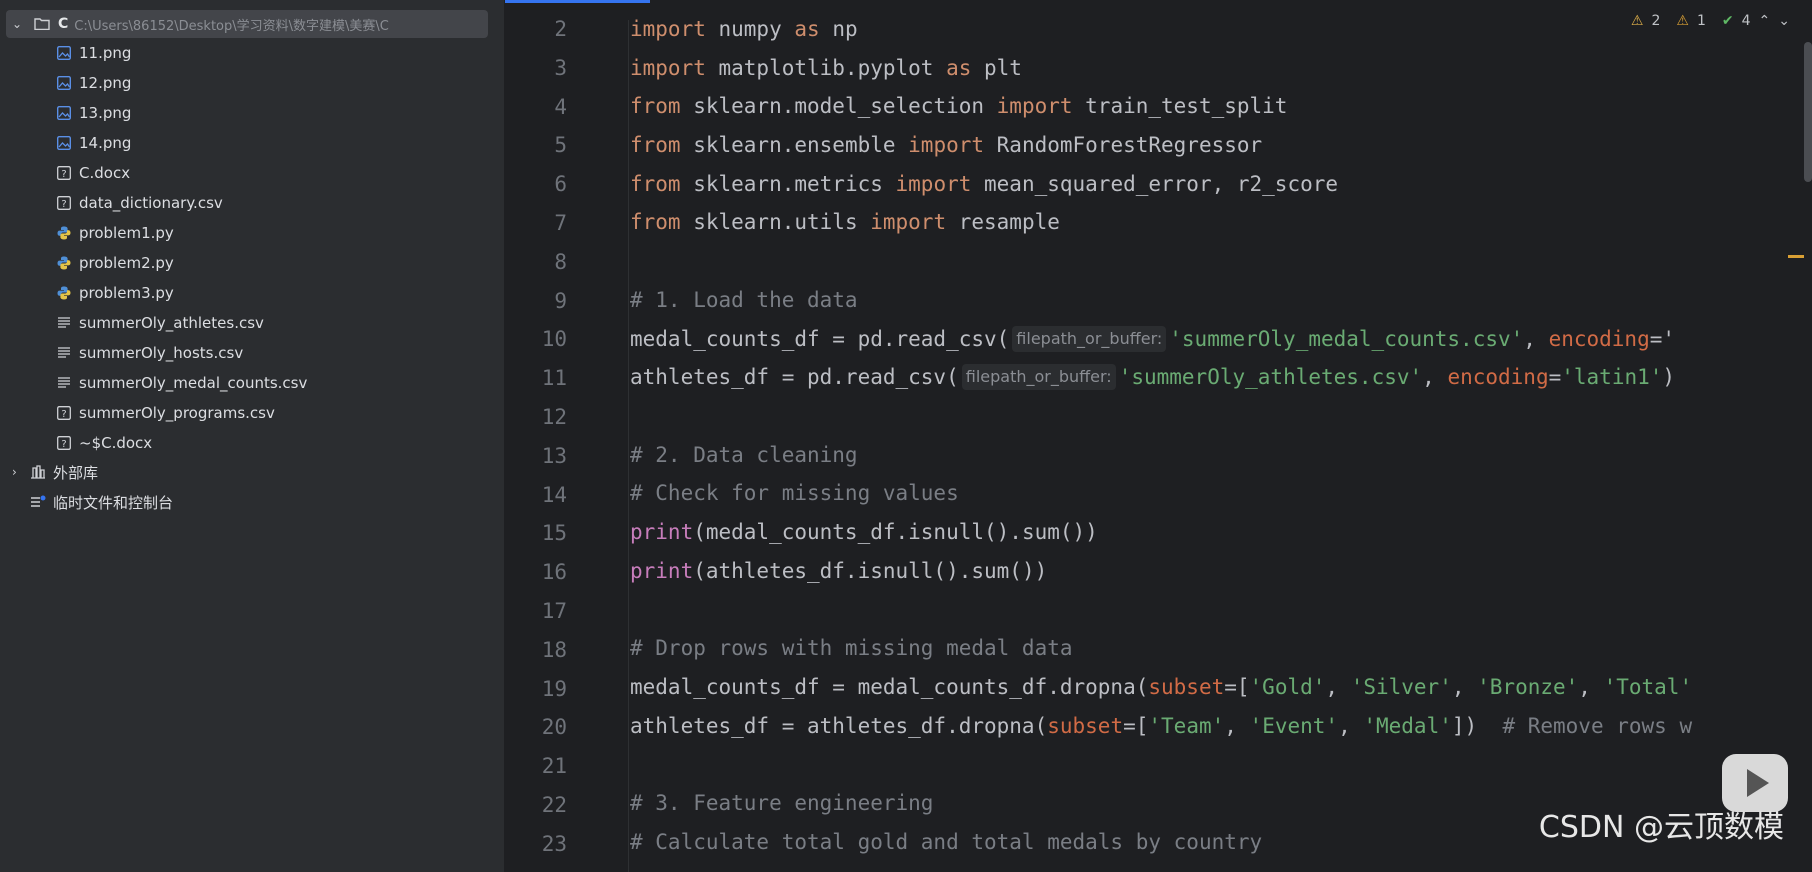  Describe the element at coordinates (540, 417) in the screenshot. I see `line-number: 12` at that location.